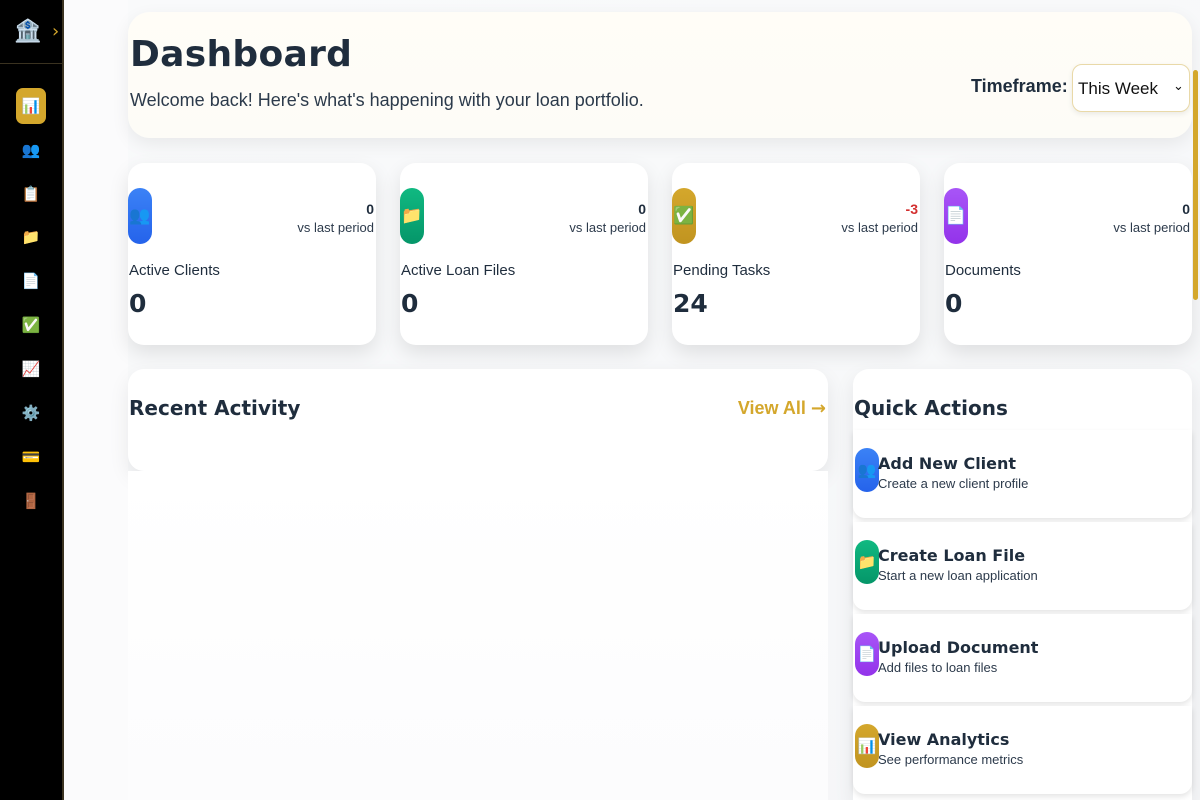 This screenshot has height=800, width=1200. What do you see at coordinates (215, 408) in the screenshot?
I see `recent-activity-title: Recent Activity` at bounding box center [215, 408].